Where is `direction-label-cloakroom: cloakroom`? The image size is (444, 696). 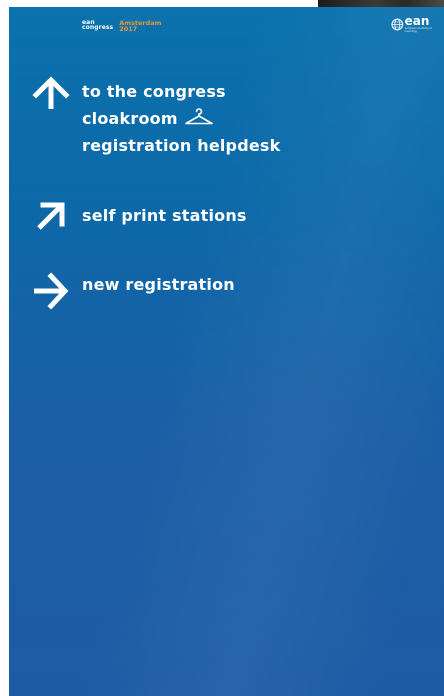
direction-label-cloakroom: cloakroom is located at coordinates (130, 118).